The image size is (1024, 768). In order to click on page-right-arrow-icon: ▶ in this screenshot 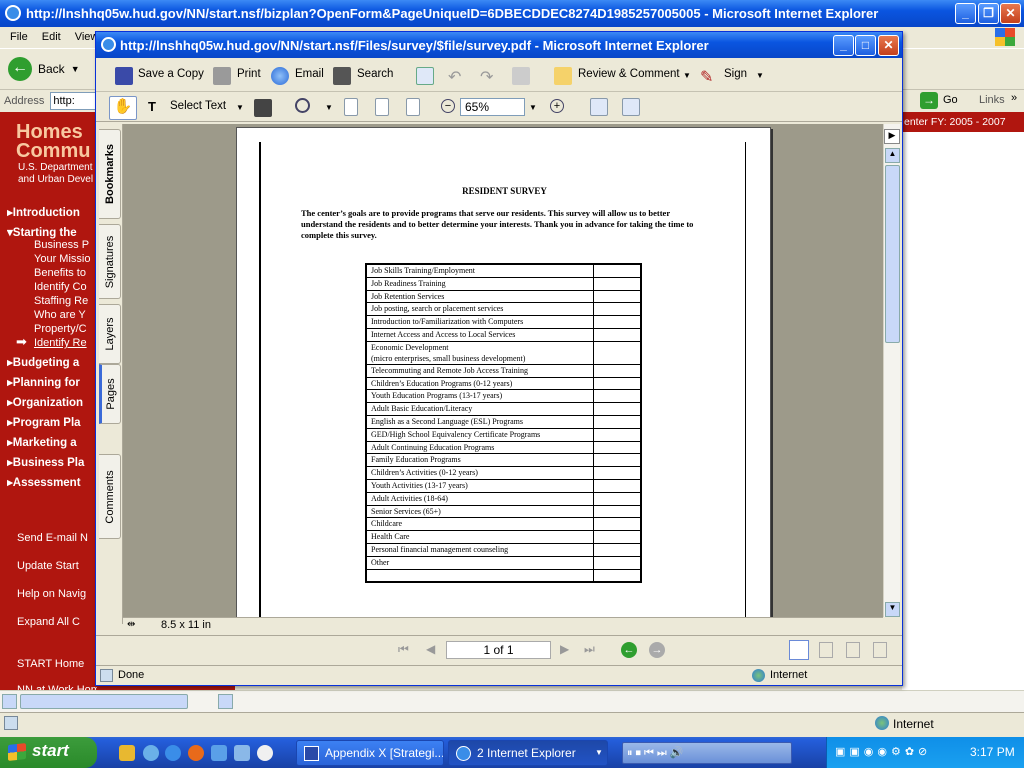, I will do `click(892, 136)`.